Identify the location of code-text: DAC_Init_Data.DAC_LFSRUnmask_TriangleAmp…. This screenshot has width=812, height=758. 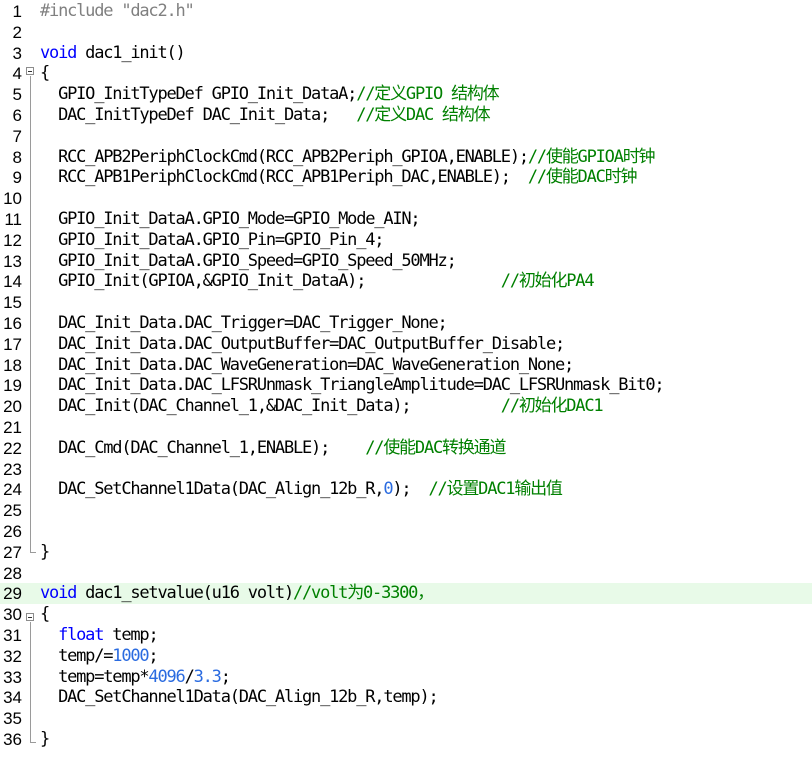
(352, 385).